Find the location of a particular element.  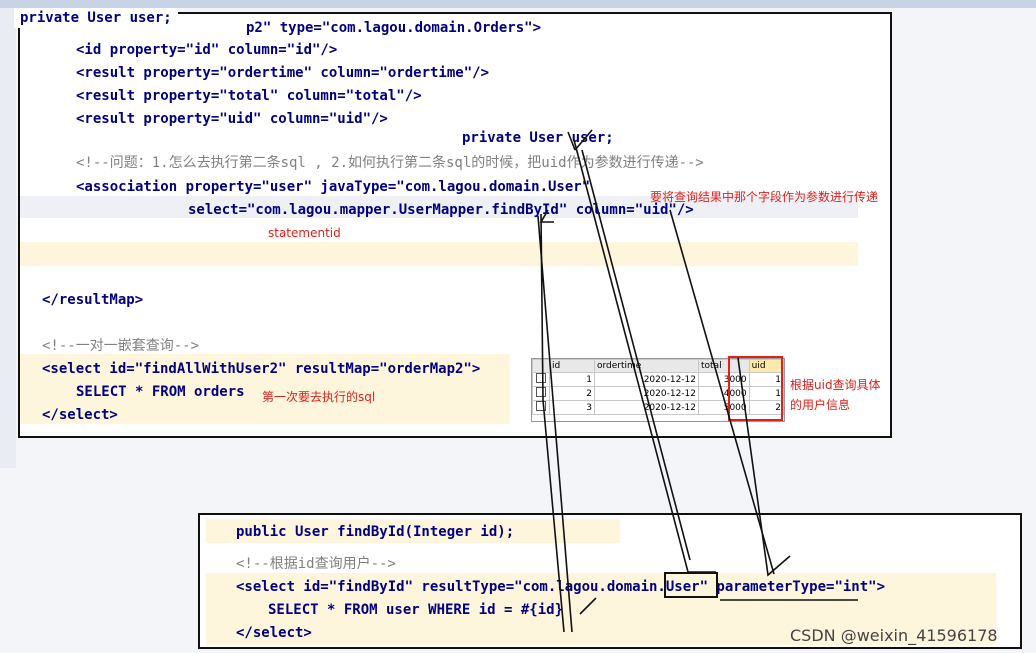

arrow-user-to-type is located at coordinates (636, 355).